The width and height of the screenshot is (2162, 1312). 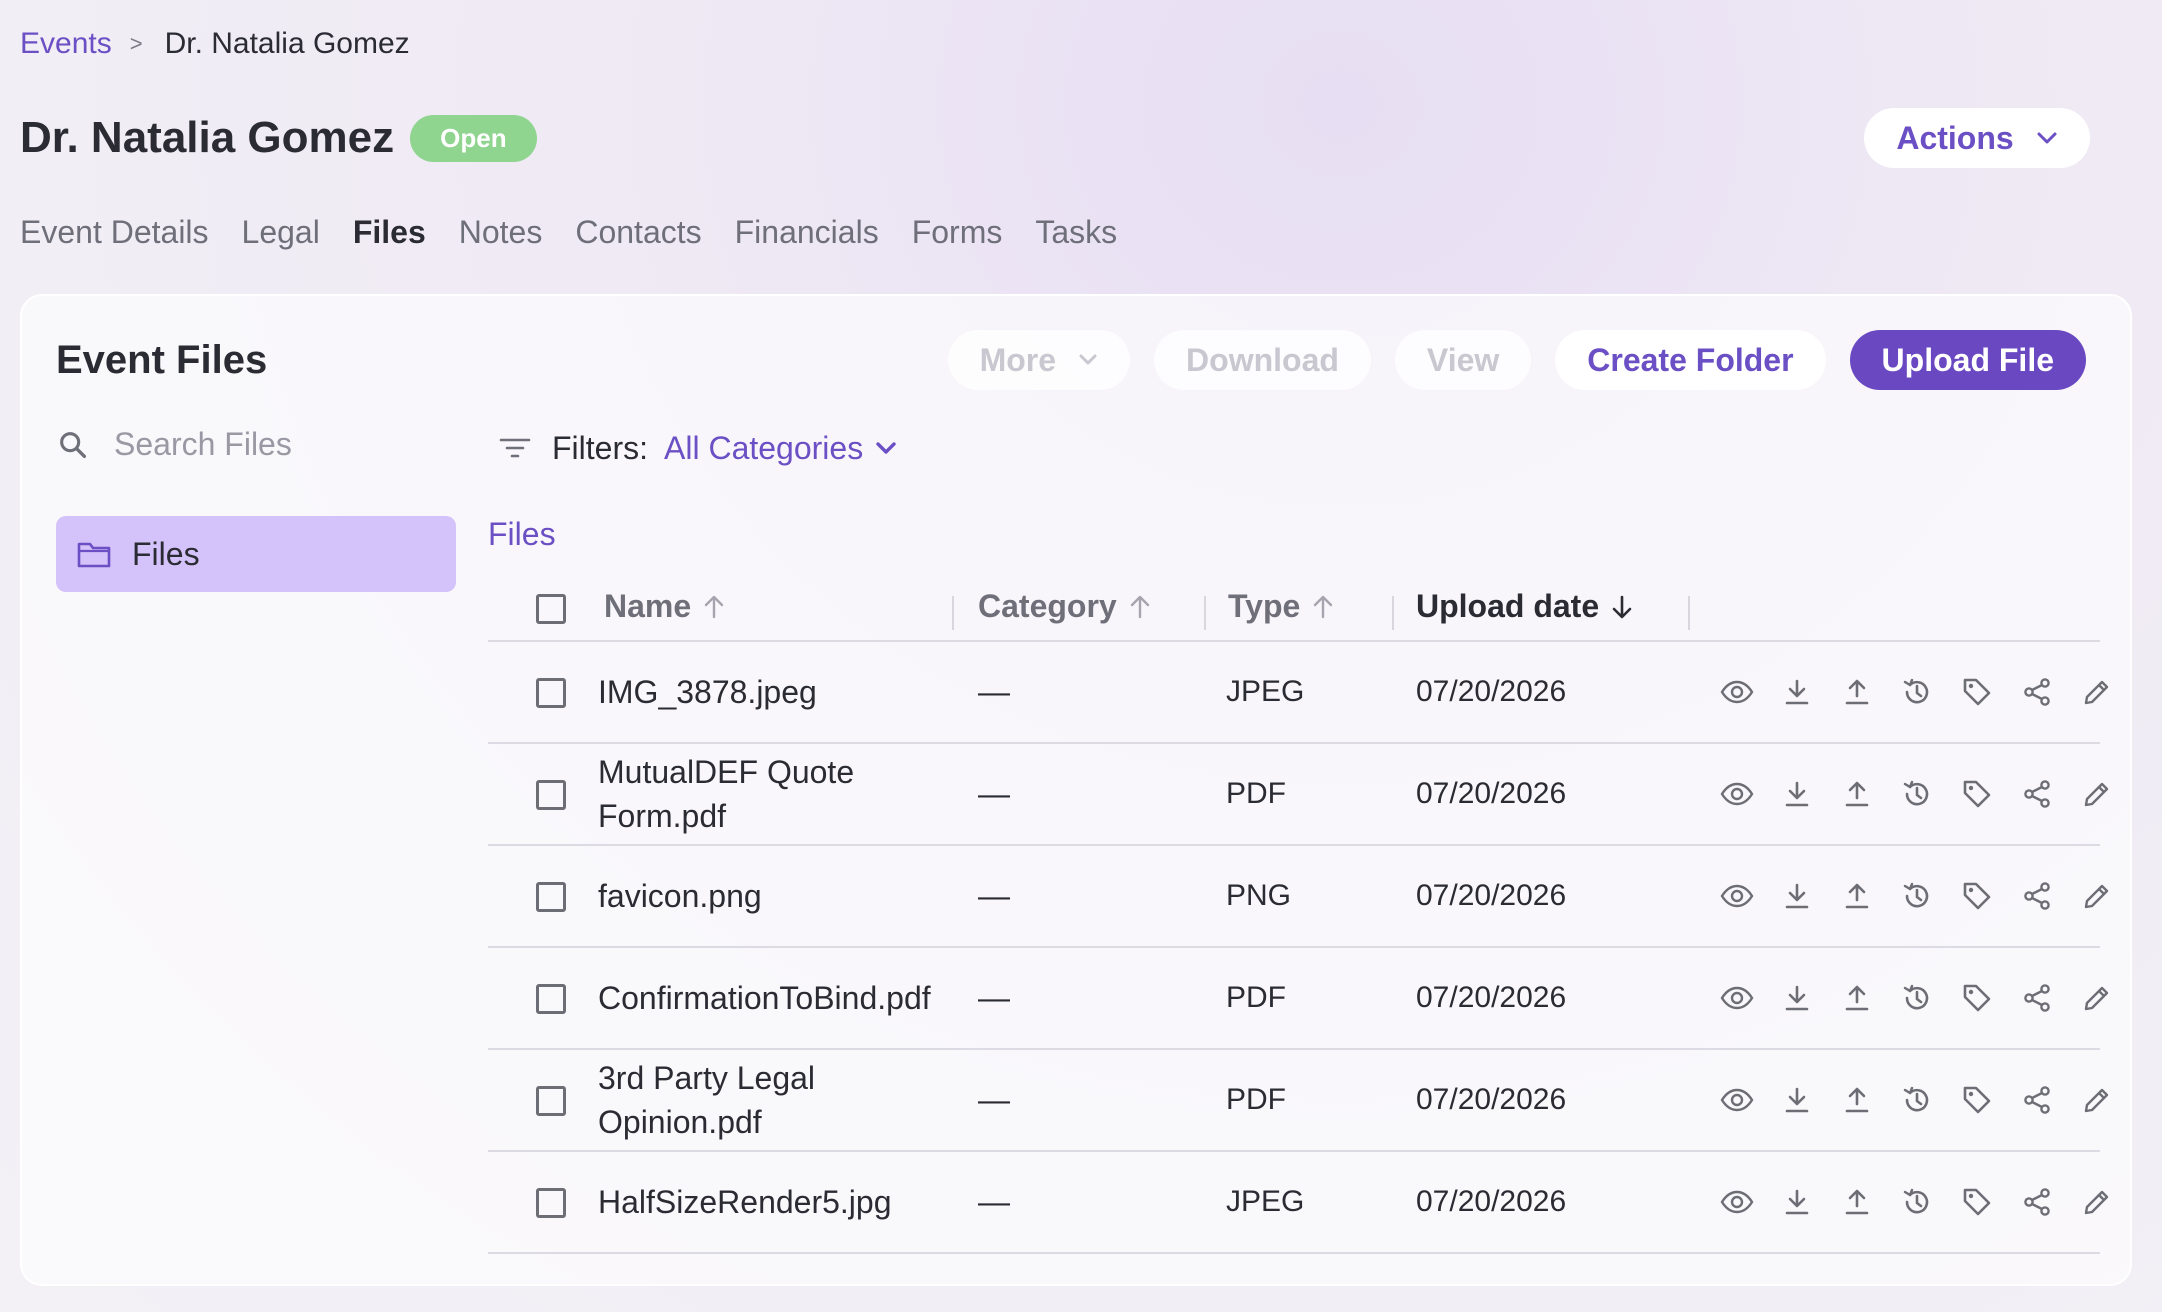 What do you see at coordinates (66, 44) in the screenshot?
I see `breadcrumb-events-link: Events` at bounding box center [66, 44].